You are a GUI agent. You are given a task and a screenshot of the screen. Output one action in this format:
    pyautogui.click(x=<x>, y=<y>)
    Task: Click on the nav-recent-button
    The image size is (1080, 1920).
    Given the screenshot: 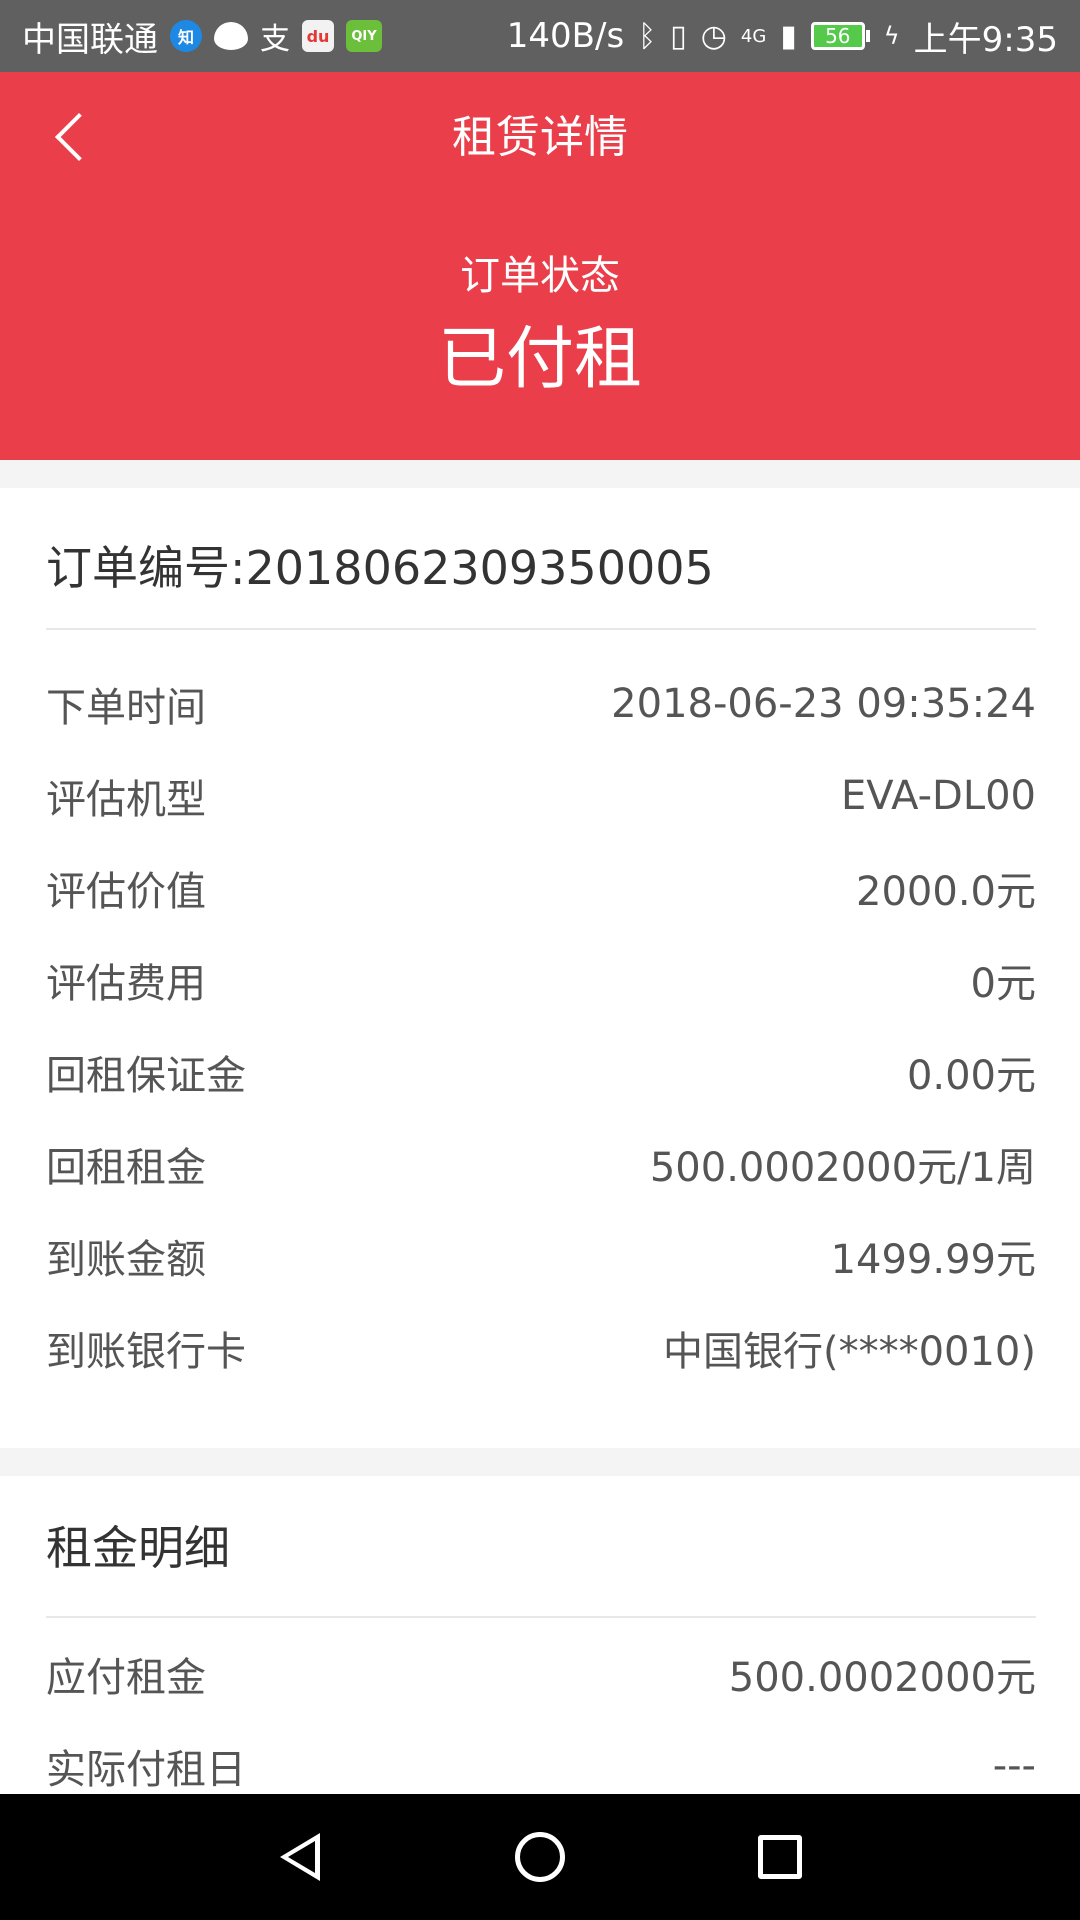 What is the action you would take?
    pyautogui.click(x=780, y=1857)
    